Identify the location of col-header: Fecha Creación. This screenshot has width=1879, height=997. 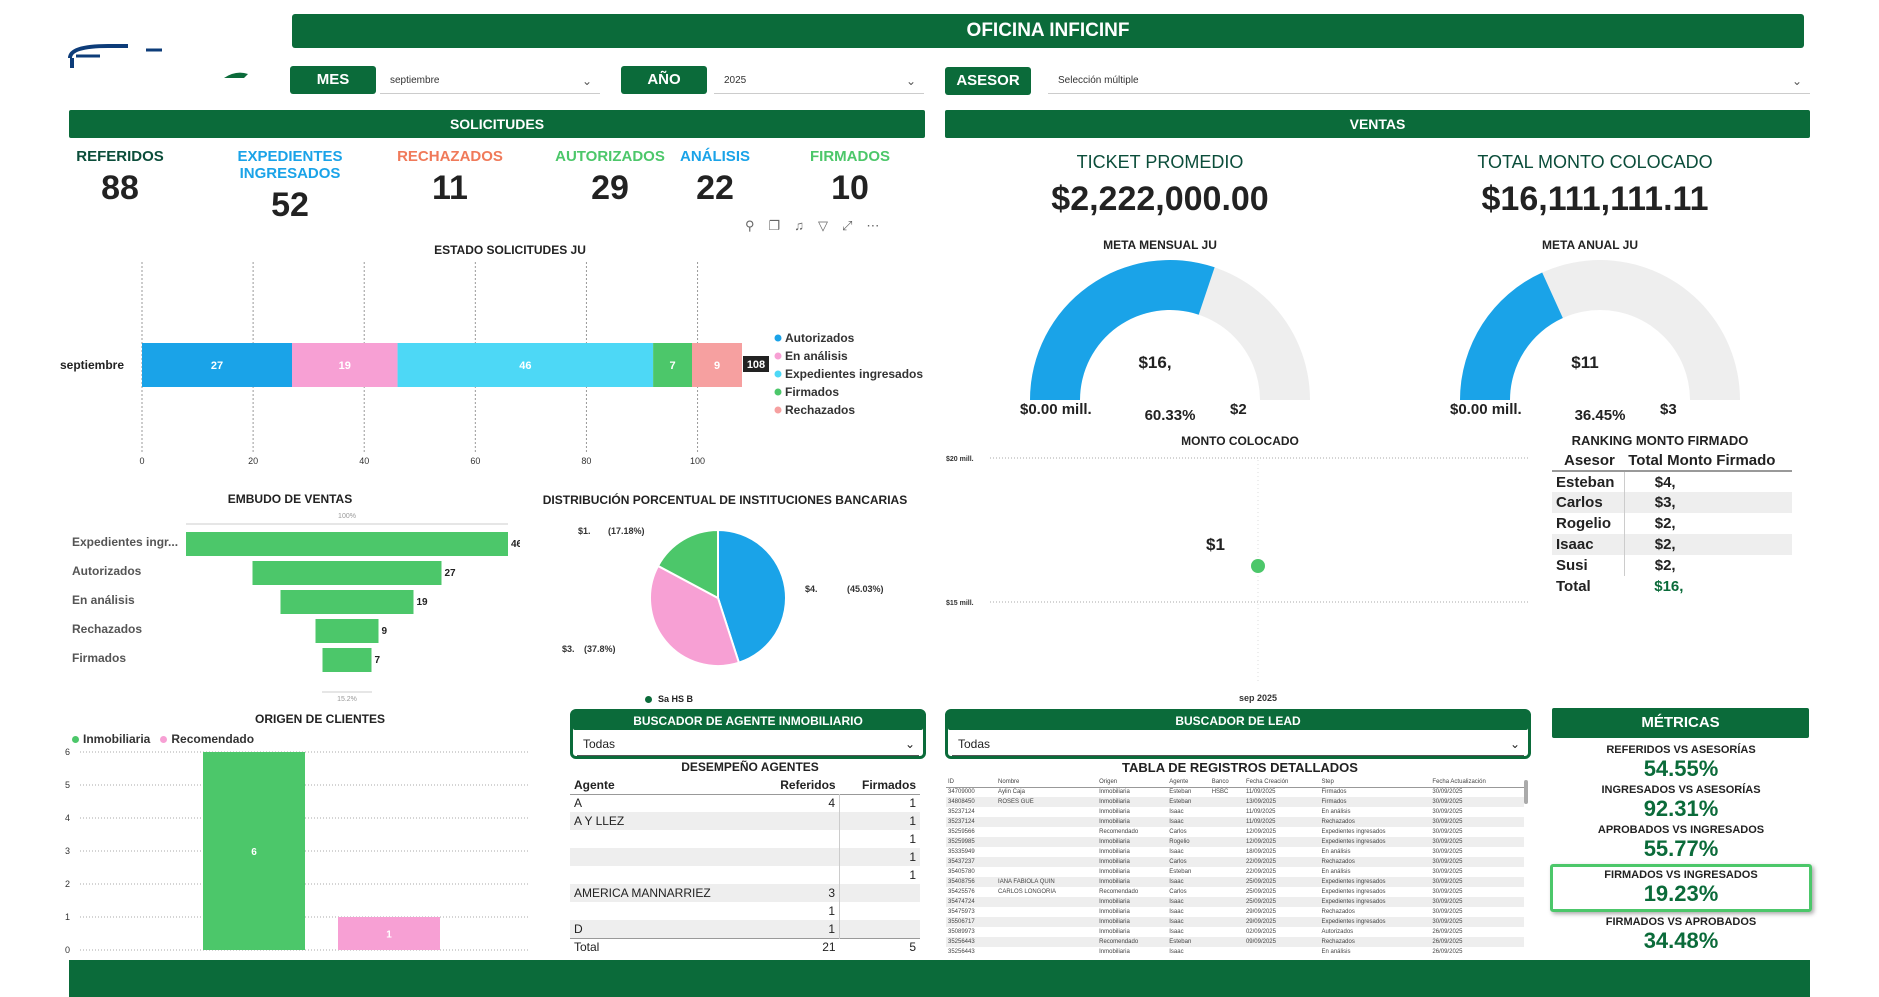
(1282, 782).